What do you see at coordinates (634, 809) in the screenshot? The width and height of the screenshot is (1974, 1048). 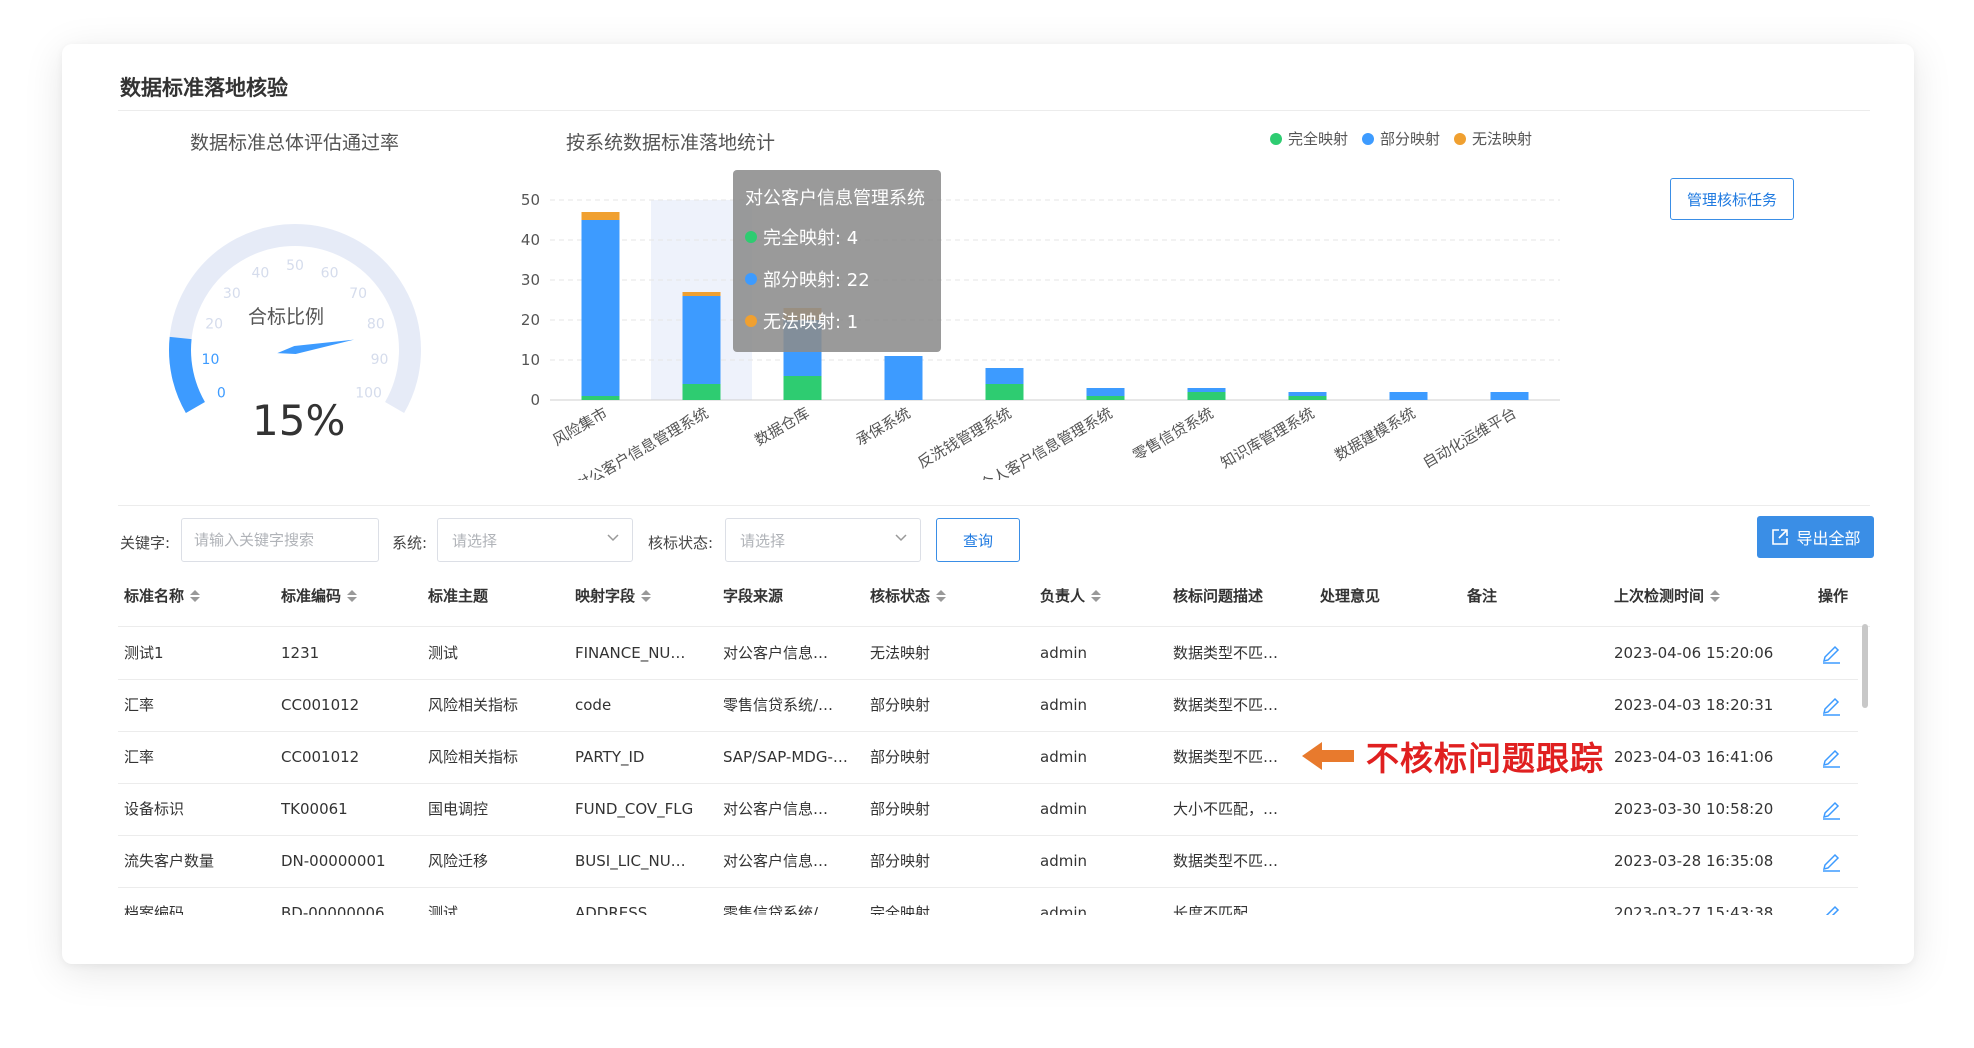 I see `table-cell: FUND_COV_FLG` at bounding box center [634, 809].